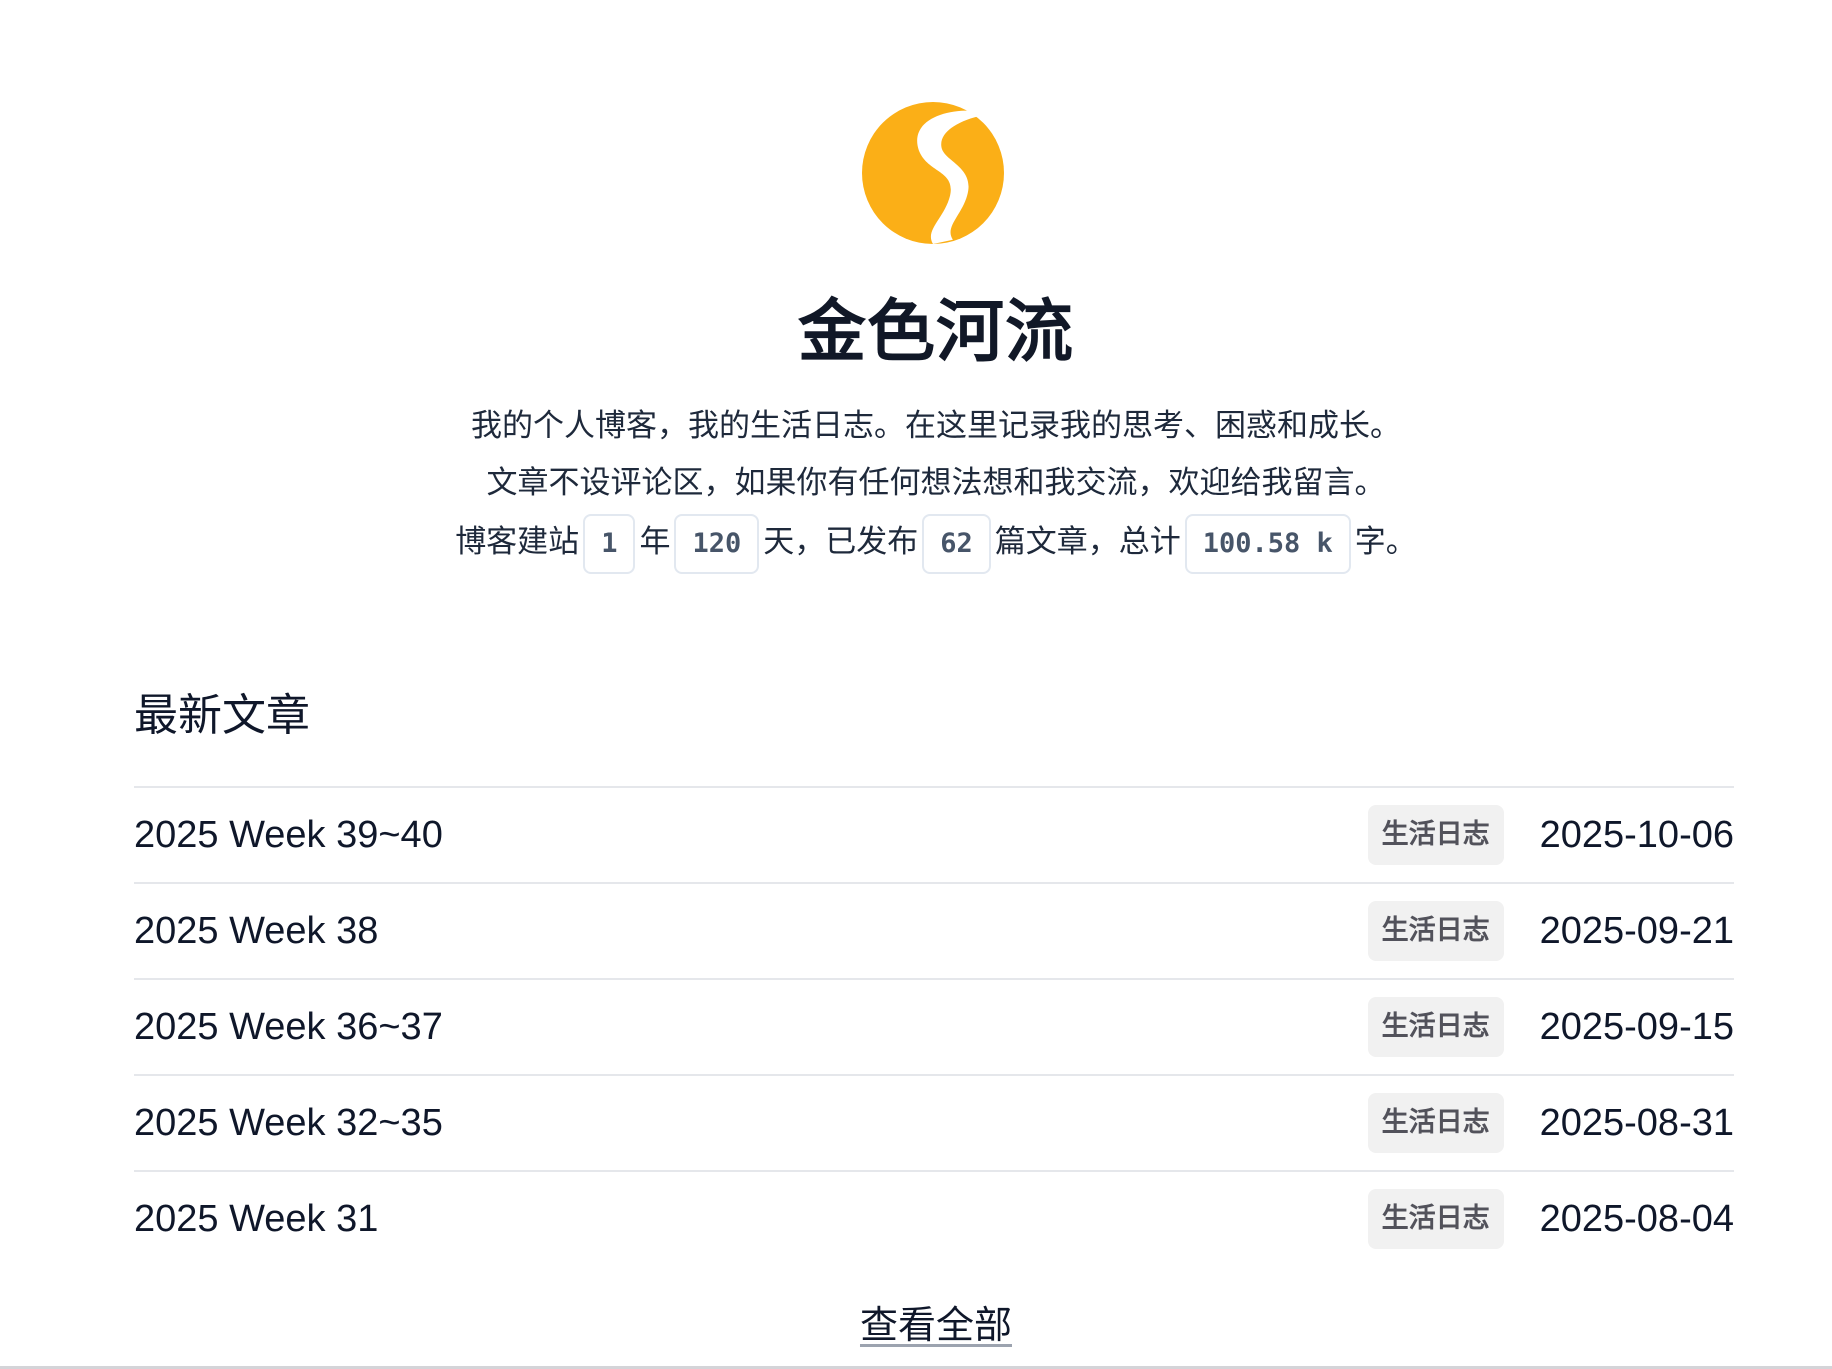 The height and width of the screenshot is (1369, 1832). Describe the element at coordinates (222, 715) in the screenshot. I see `latest-posts-heading: 最新文章` at that location.